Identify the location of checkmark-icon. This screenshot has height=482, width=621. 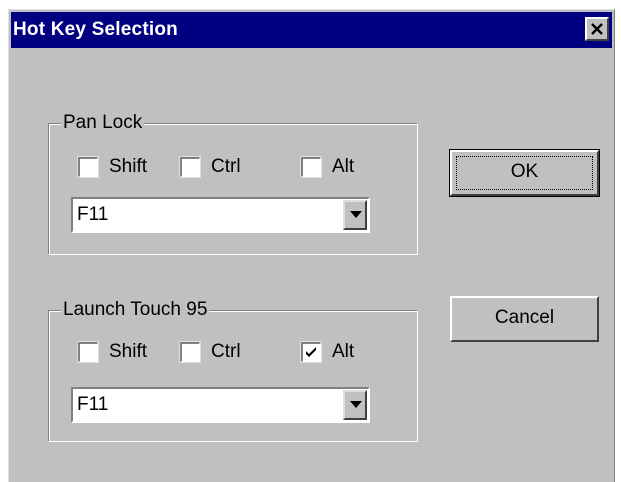
(311, 352).